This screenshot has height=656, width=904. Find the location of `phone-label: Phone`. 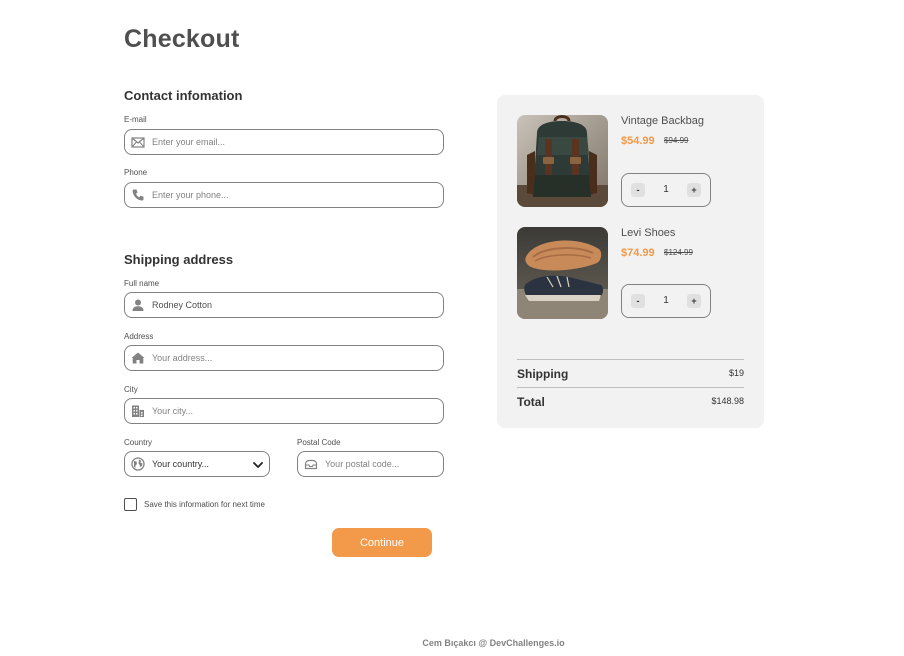

phone-label: Phone is located at coordinates (136, 172).